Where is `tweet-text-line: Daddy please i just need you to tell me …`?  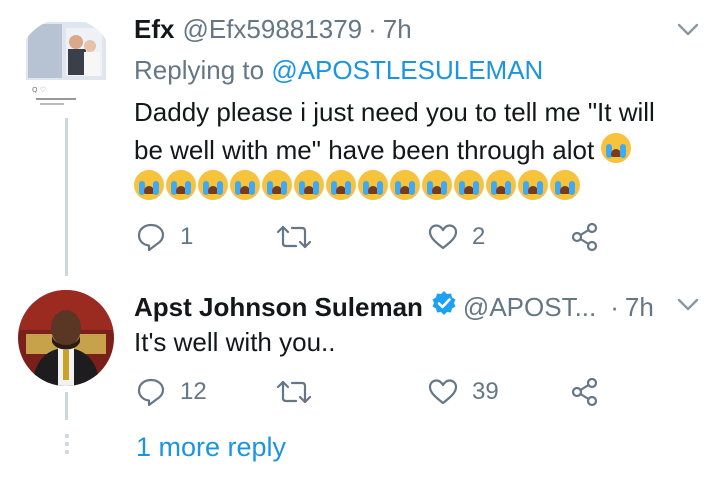 tweet-text-line: Daddy please i just need you to tell me … is located at coordinates (394, 112).